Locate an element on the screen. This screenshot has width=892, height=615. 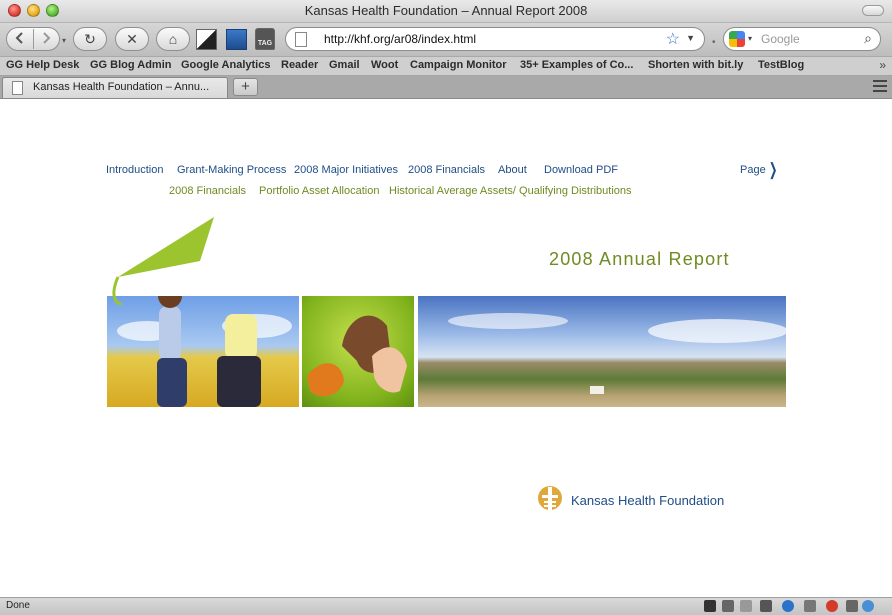
foundation-logo-icon is located at coordinates (550, 501).